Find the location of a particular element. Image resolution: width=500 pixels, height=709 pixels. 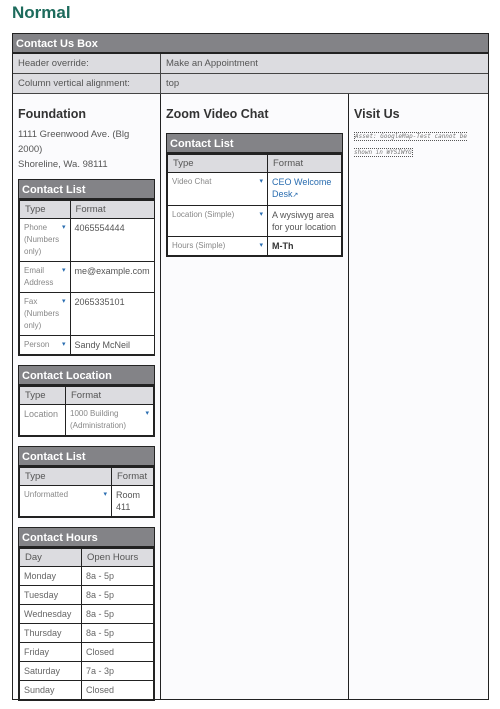

hours-cell: 7a - 3p is located at coordinates (117, 671).